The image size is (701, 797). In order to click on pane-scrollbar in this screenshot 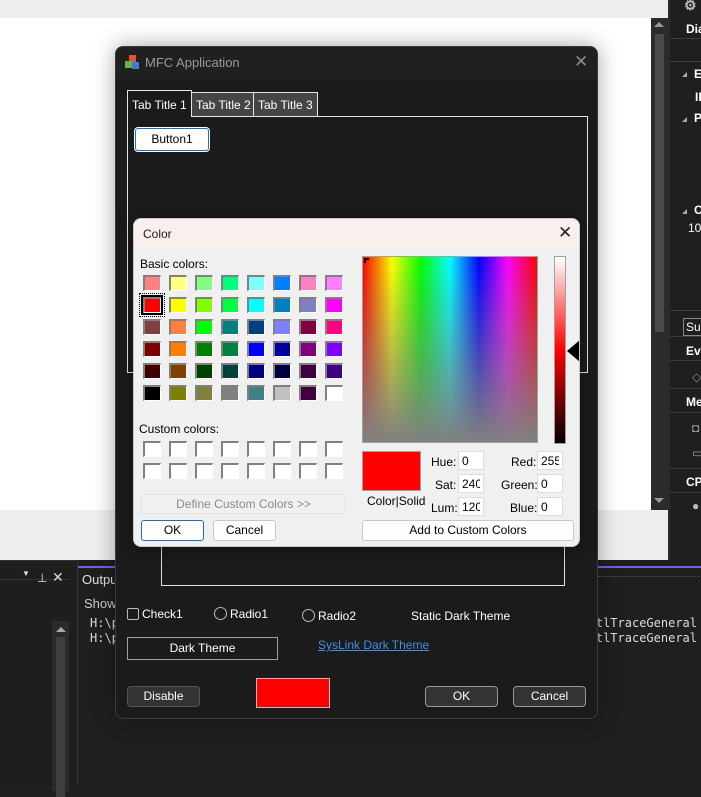, I will do `click(60, 709)`.